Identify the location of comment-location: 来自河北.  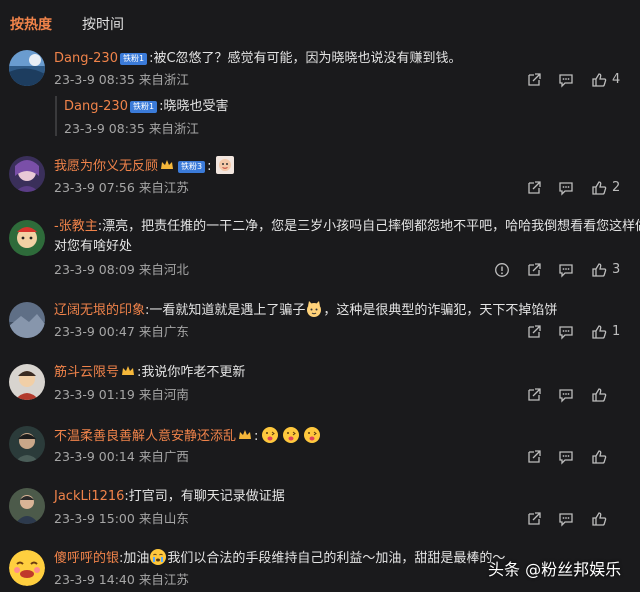
(163, 269).